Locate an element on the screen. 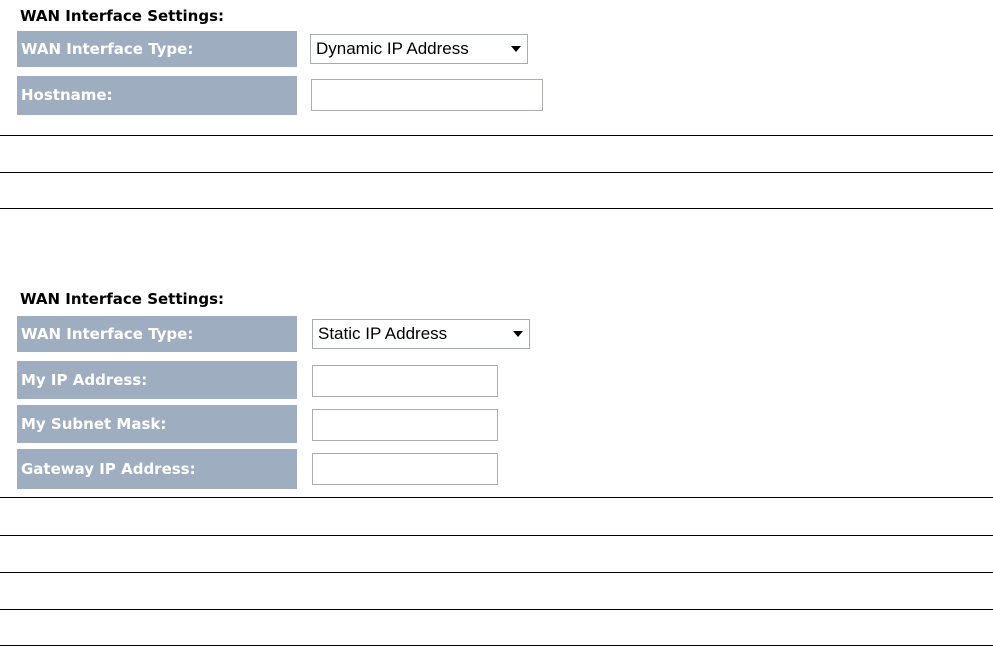 The height and width of the screenshot is (647, 993). my-subnet-mask-input is located at coordinates (405, 425).